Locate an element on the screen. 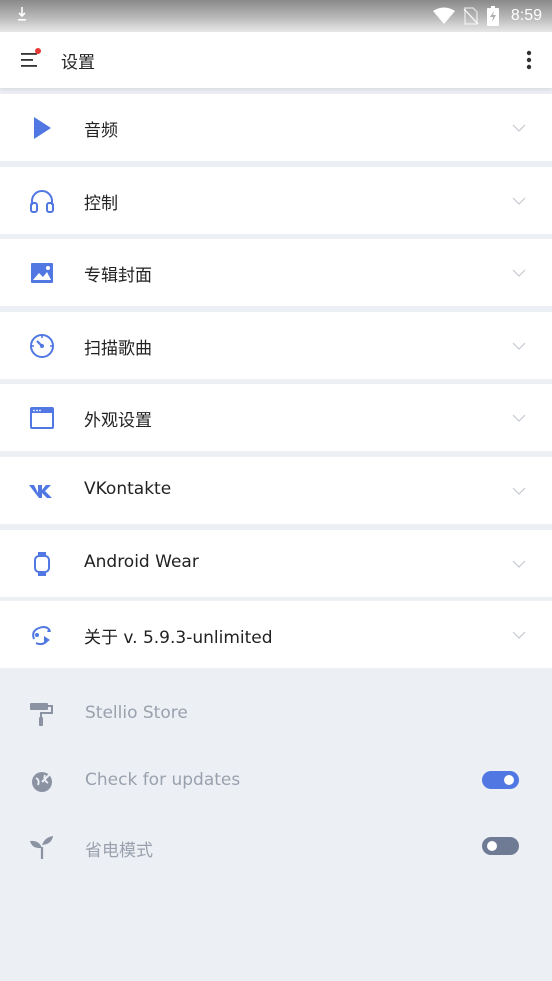  sprout-icon is located at coordinates (41, 847).